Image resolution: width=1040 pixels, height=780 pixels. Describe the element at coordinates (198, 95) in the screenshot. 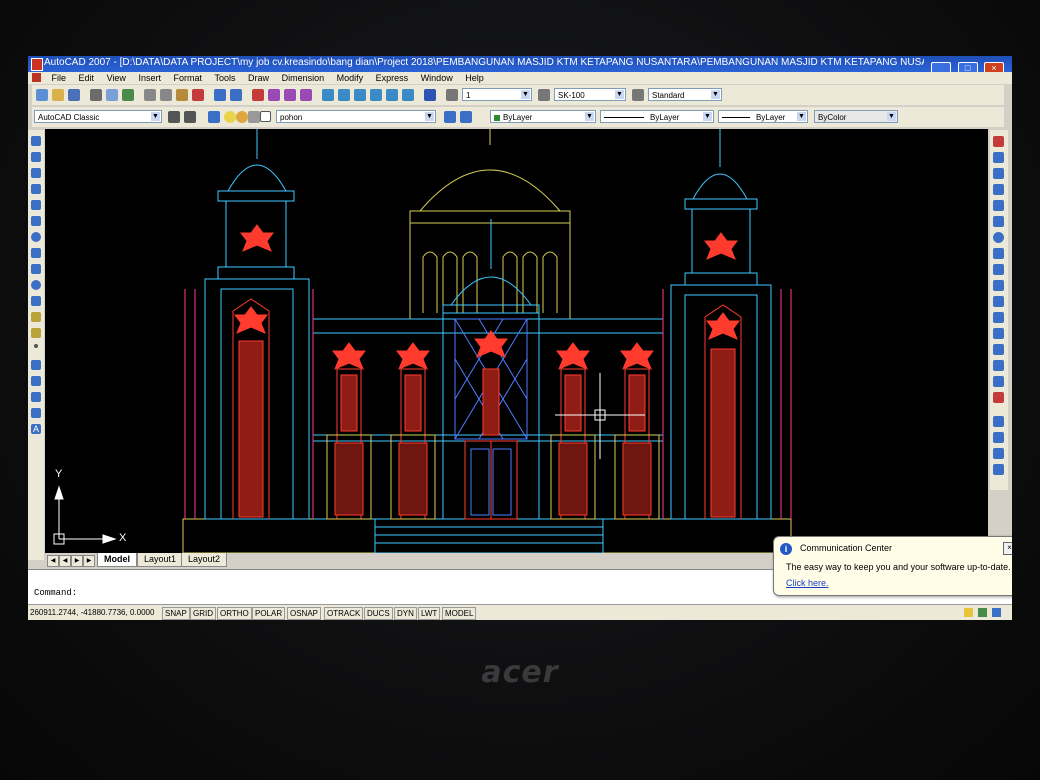

I see `match-properties-icon` at that location.